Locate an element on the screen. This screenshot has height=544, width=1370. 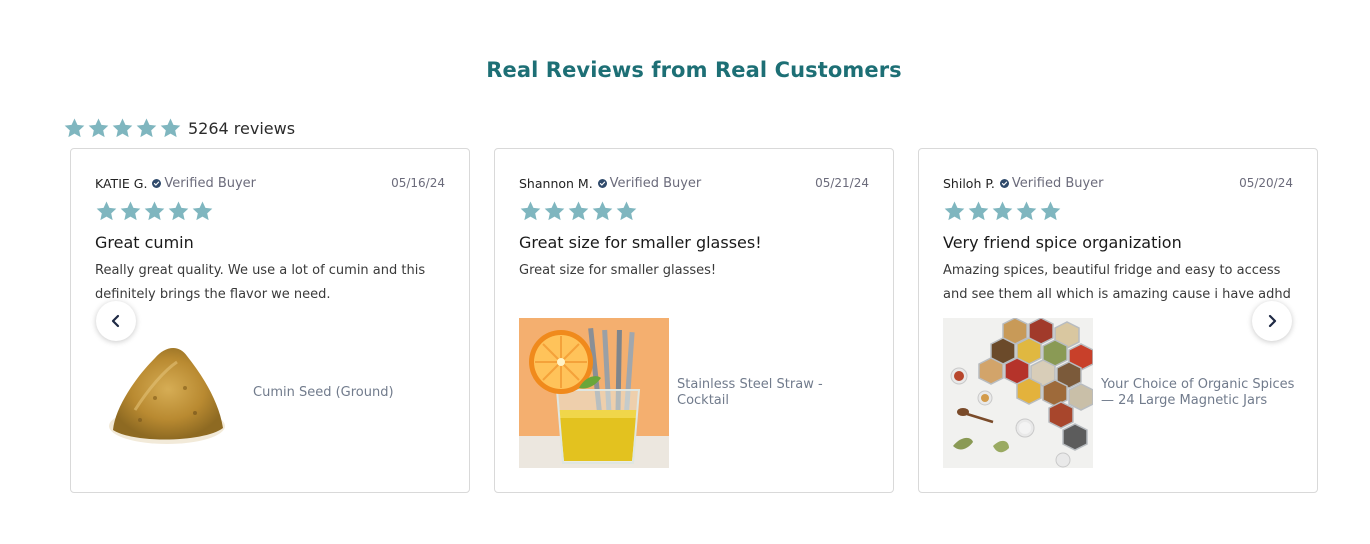
reviewer-name: KATIE G. is located at coordinates (121, 183).